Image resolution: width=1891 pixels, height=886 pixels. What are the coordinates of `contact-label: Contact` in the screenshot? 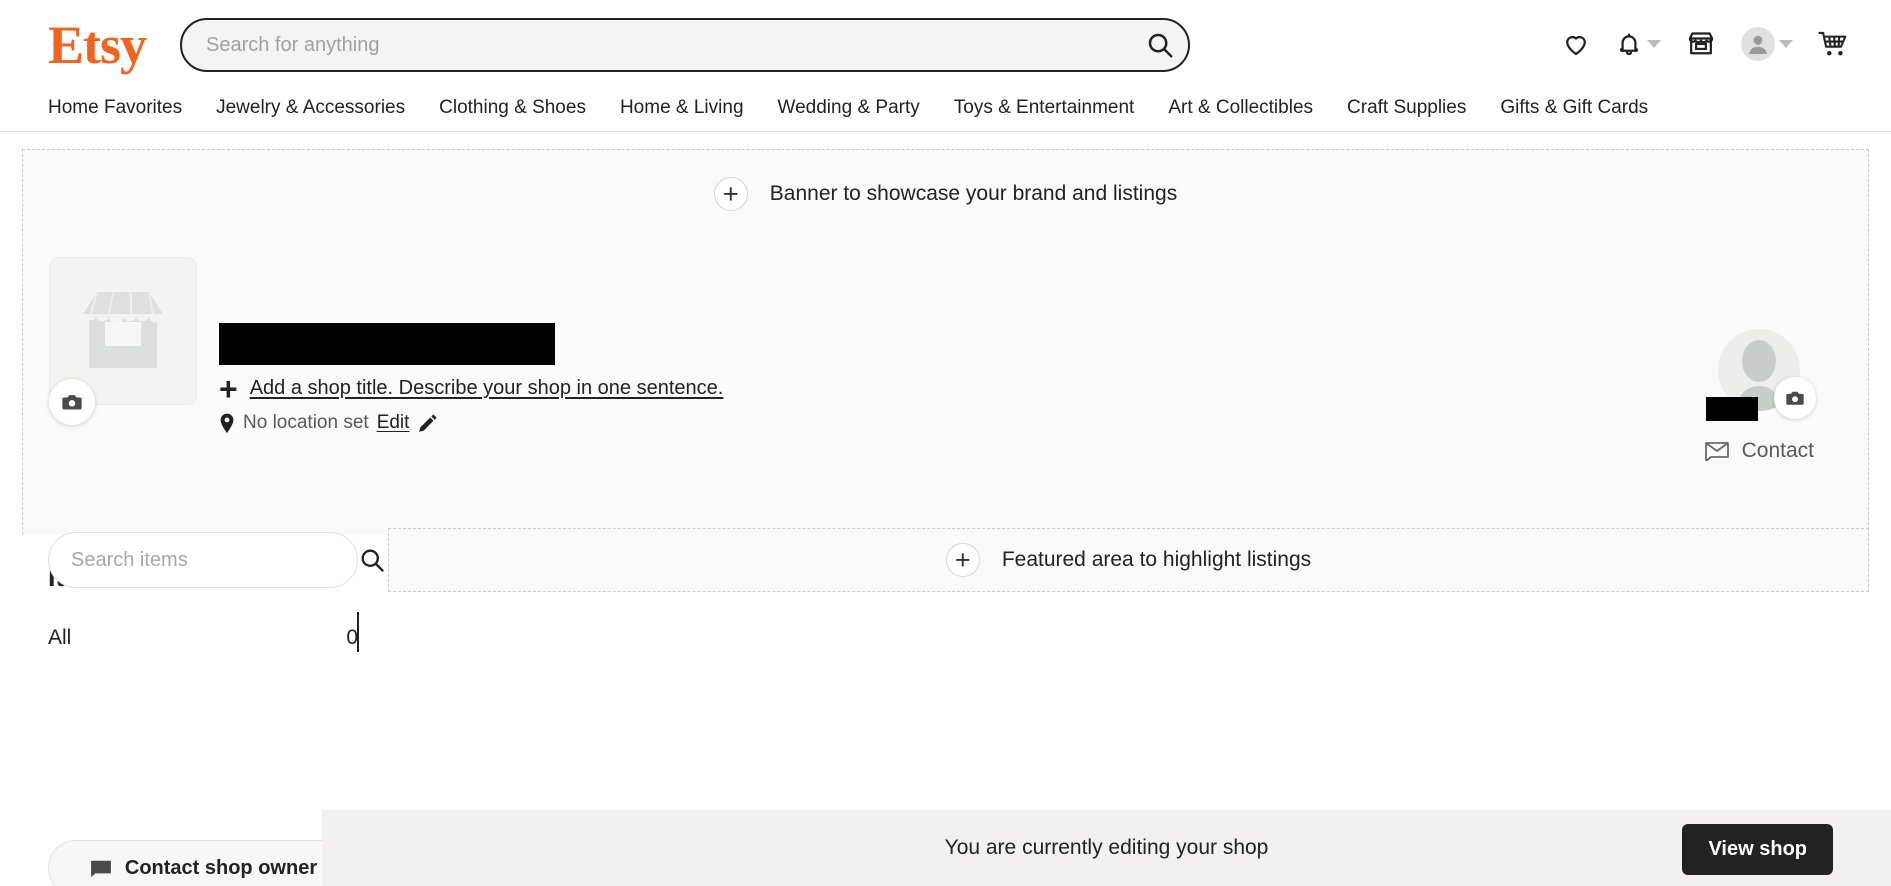 It's located at (1777, 450).